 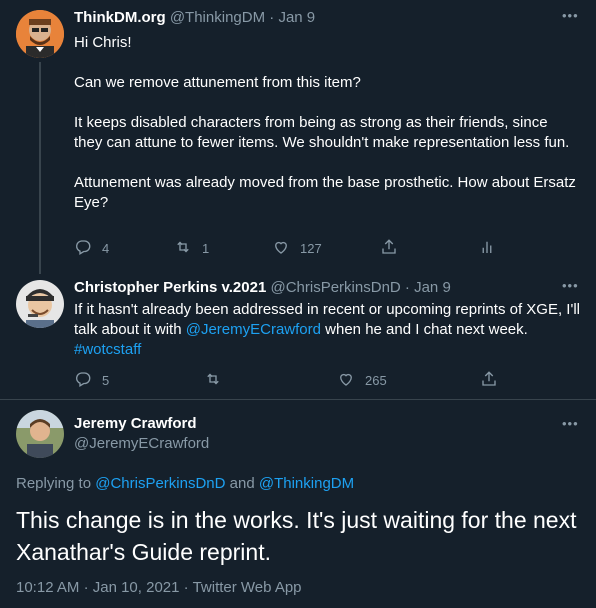 I want to click on avatar-thinkingdm, so click(x=40, y=34).